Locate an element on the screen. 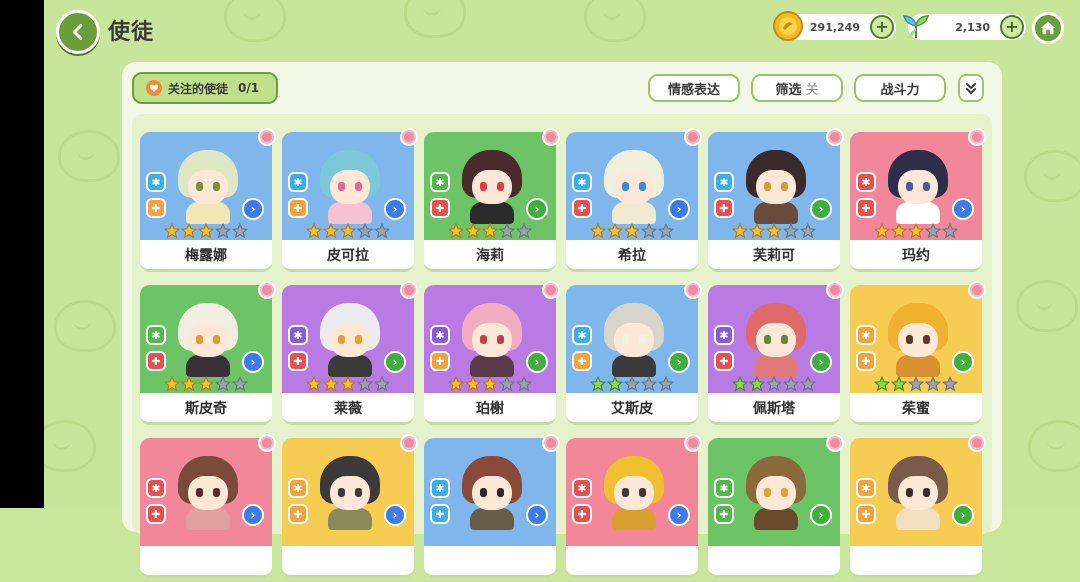 This screenshot has height=582, width=1080. gem-amount: 2,130 is located at coordinates (972, 27).